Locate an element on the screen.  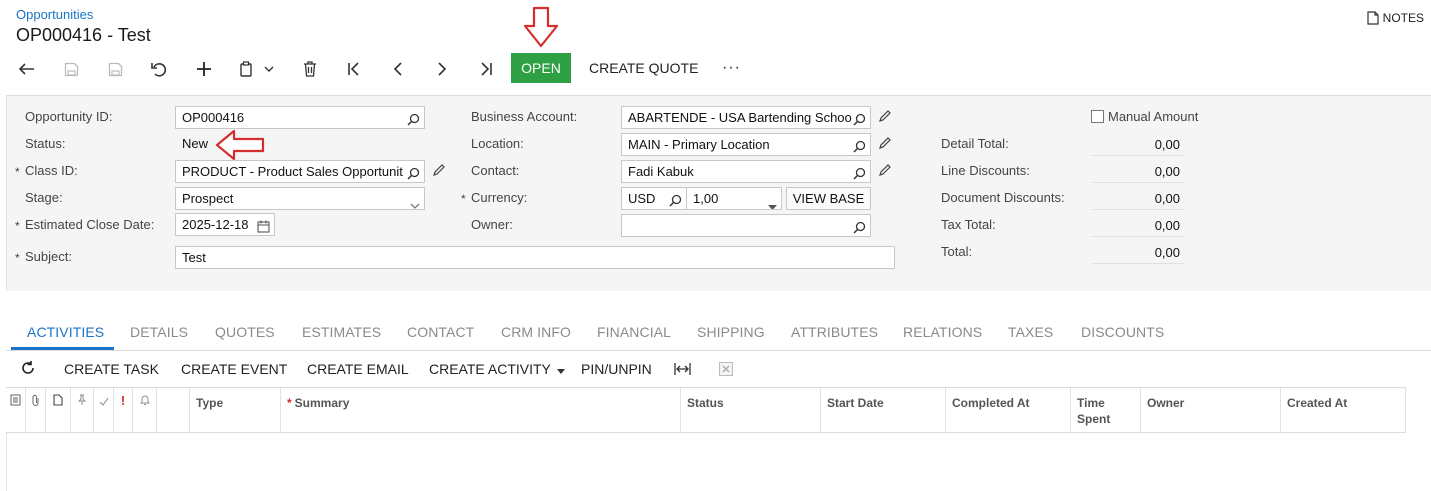
col-completed-at-header: Completed At is located at coordinates (1008, 410).